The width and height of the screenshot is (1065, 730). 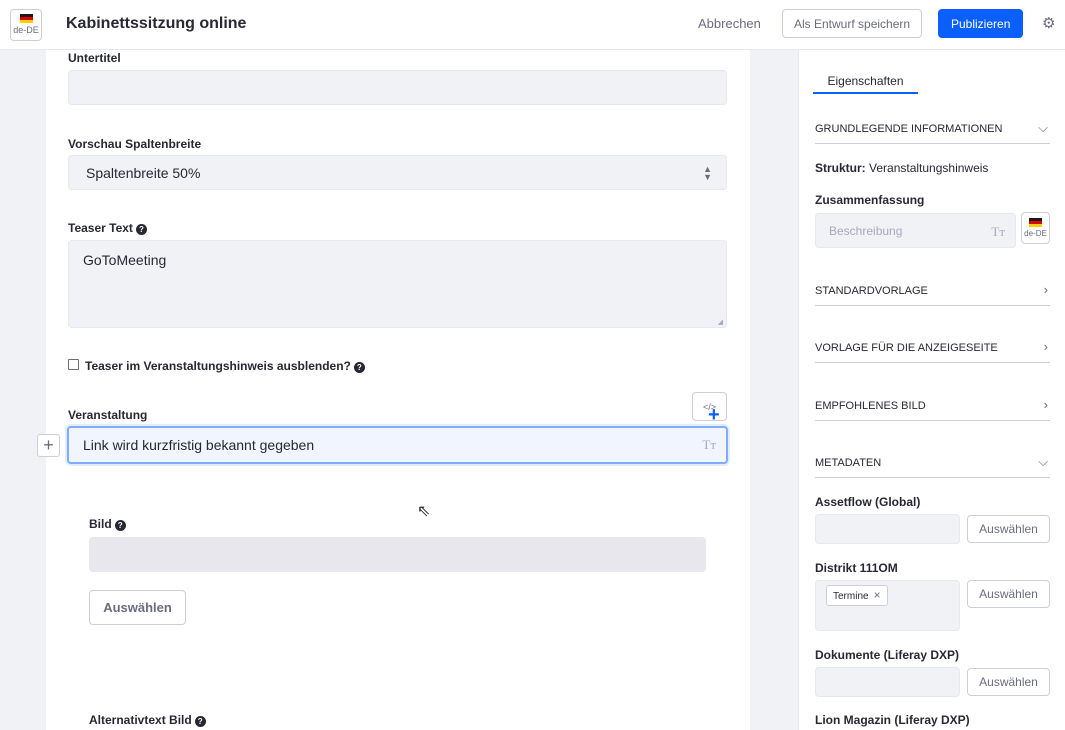 I want to click on metadata-section: METADATEN ⌵, so click(x=932, y=464).